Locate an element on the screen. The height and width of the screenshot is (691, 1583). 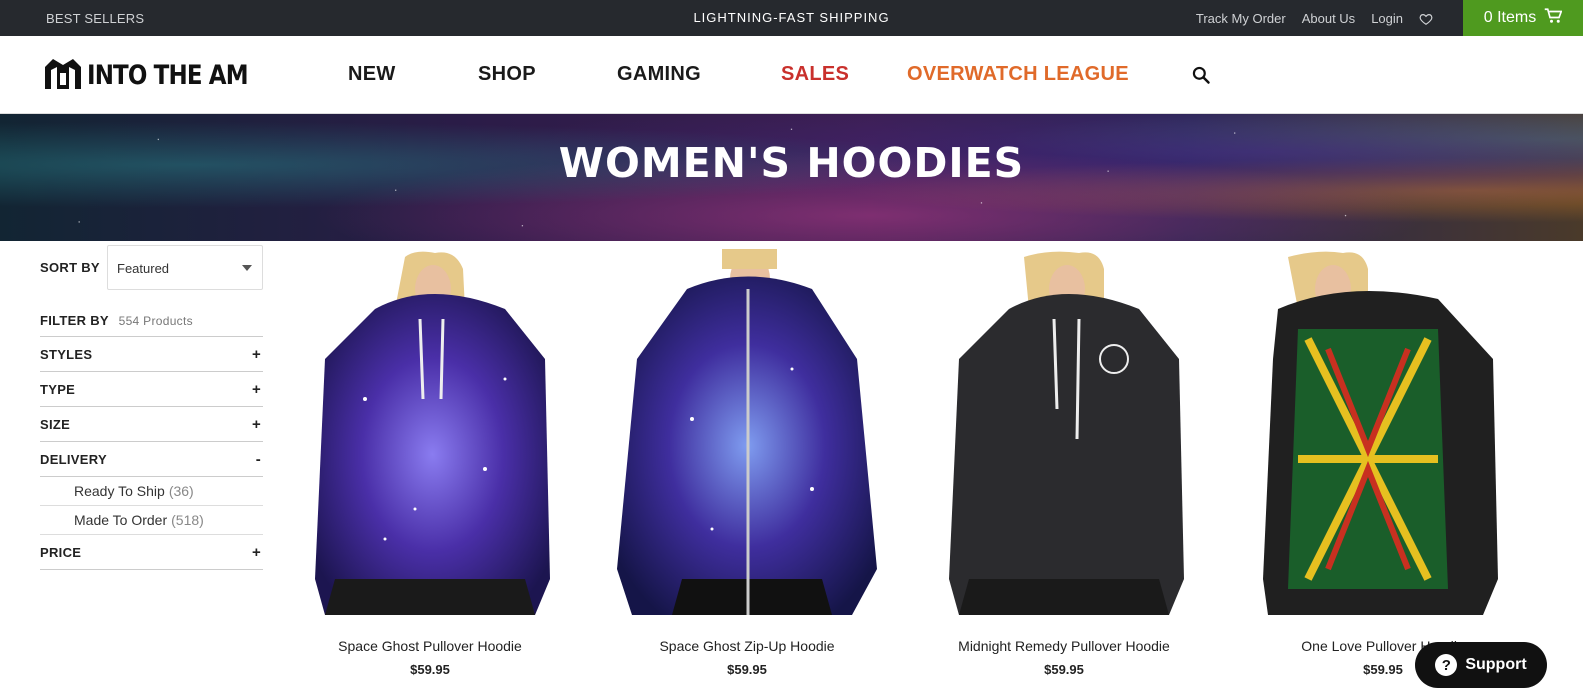
product-name: Space Ghost Pullover Hoodie is located at coordinates (430, 646).